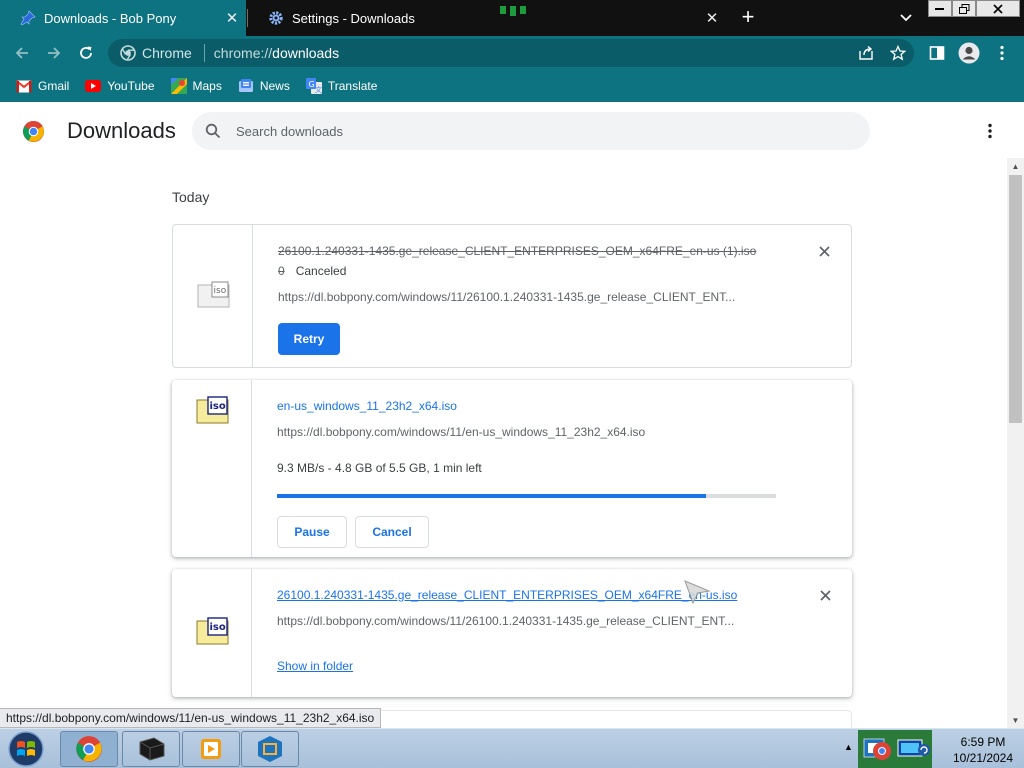 The image size is (1024, 768). What do you see at coordinates (26, 749) in the screenshot?
I see `windows-start-icon` at bounding box center [26, 749].